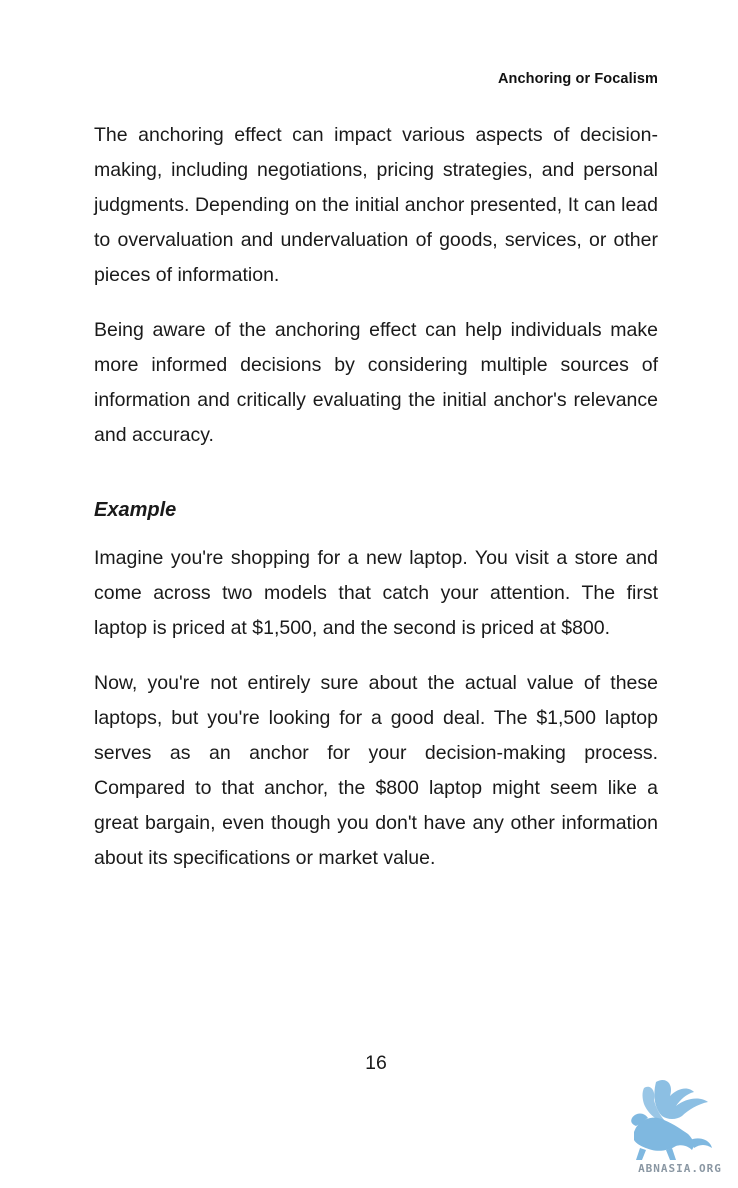 The image size is (738, 1188). I want to click on running-header: Anchoring or Focalism, so click(577, 79).